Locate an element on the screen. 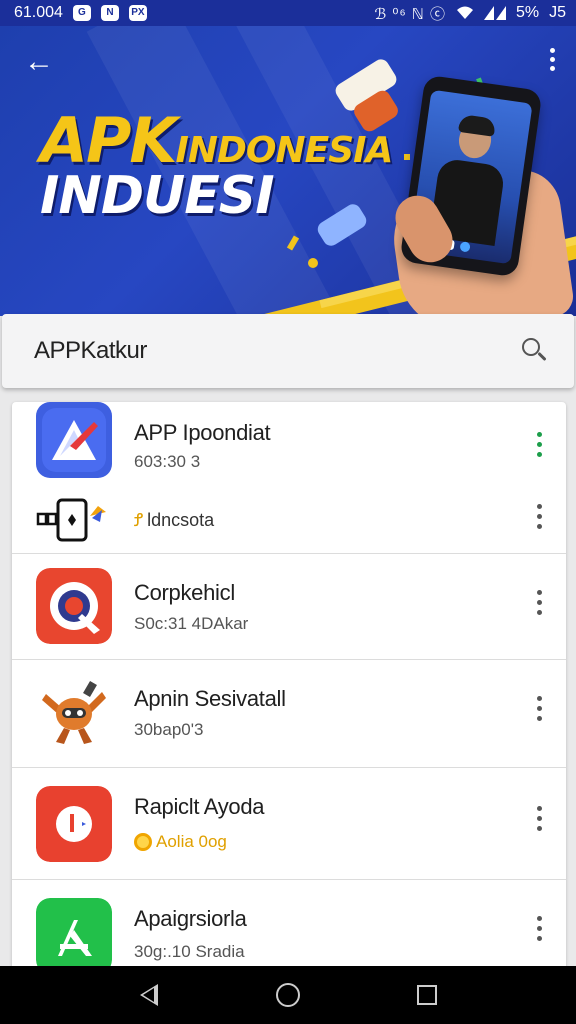  app-subtitle-row: Aolia 0og is located at coordinates (180, 842).